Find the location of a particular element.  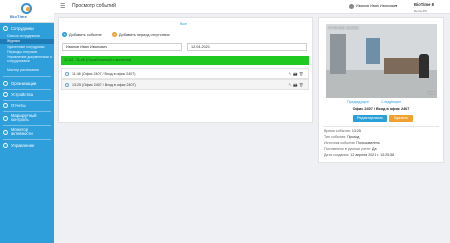

menu-icon: ☰ is located at coordinates (62, 6).